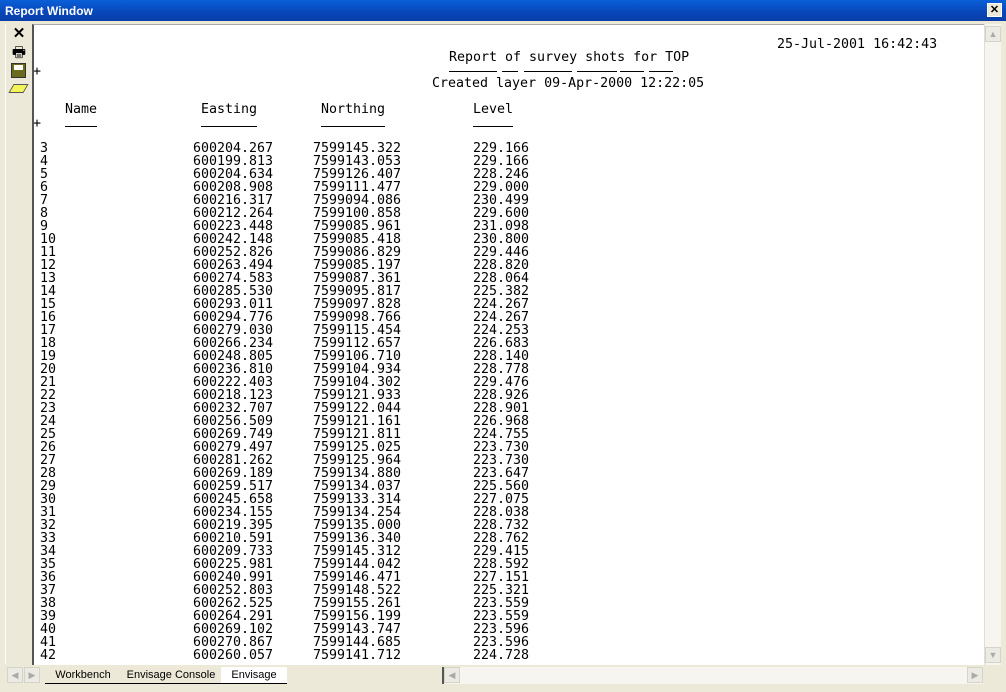 This screenshot has height=692, width=1006. Describe the element at coordinates (993, 655) in the screenshot. I see `scroll-down-button: ▼` at that location.